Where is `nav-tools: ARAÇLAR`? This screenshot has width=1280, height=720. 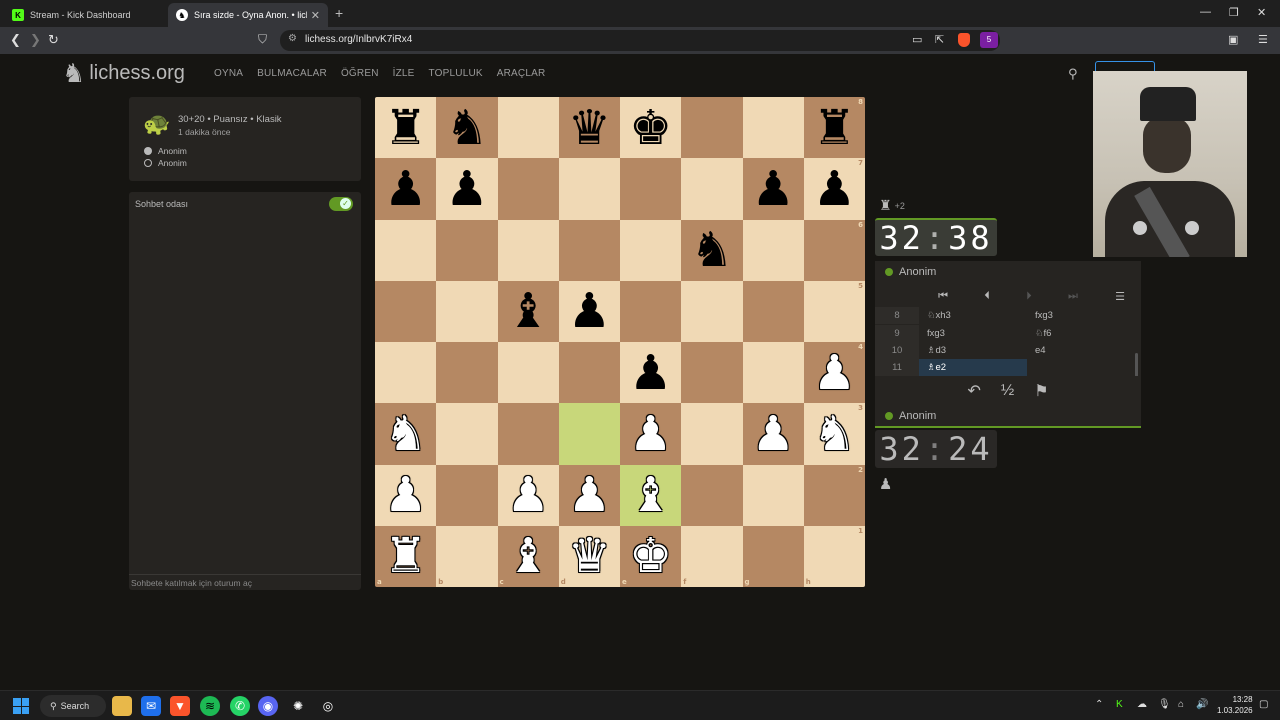 nav-tools: ARAÇLAR is located at coordinates (521, 73).